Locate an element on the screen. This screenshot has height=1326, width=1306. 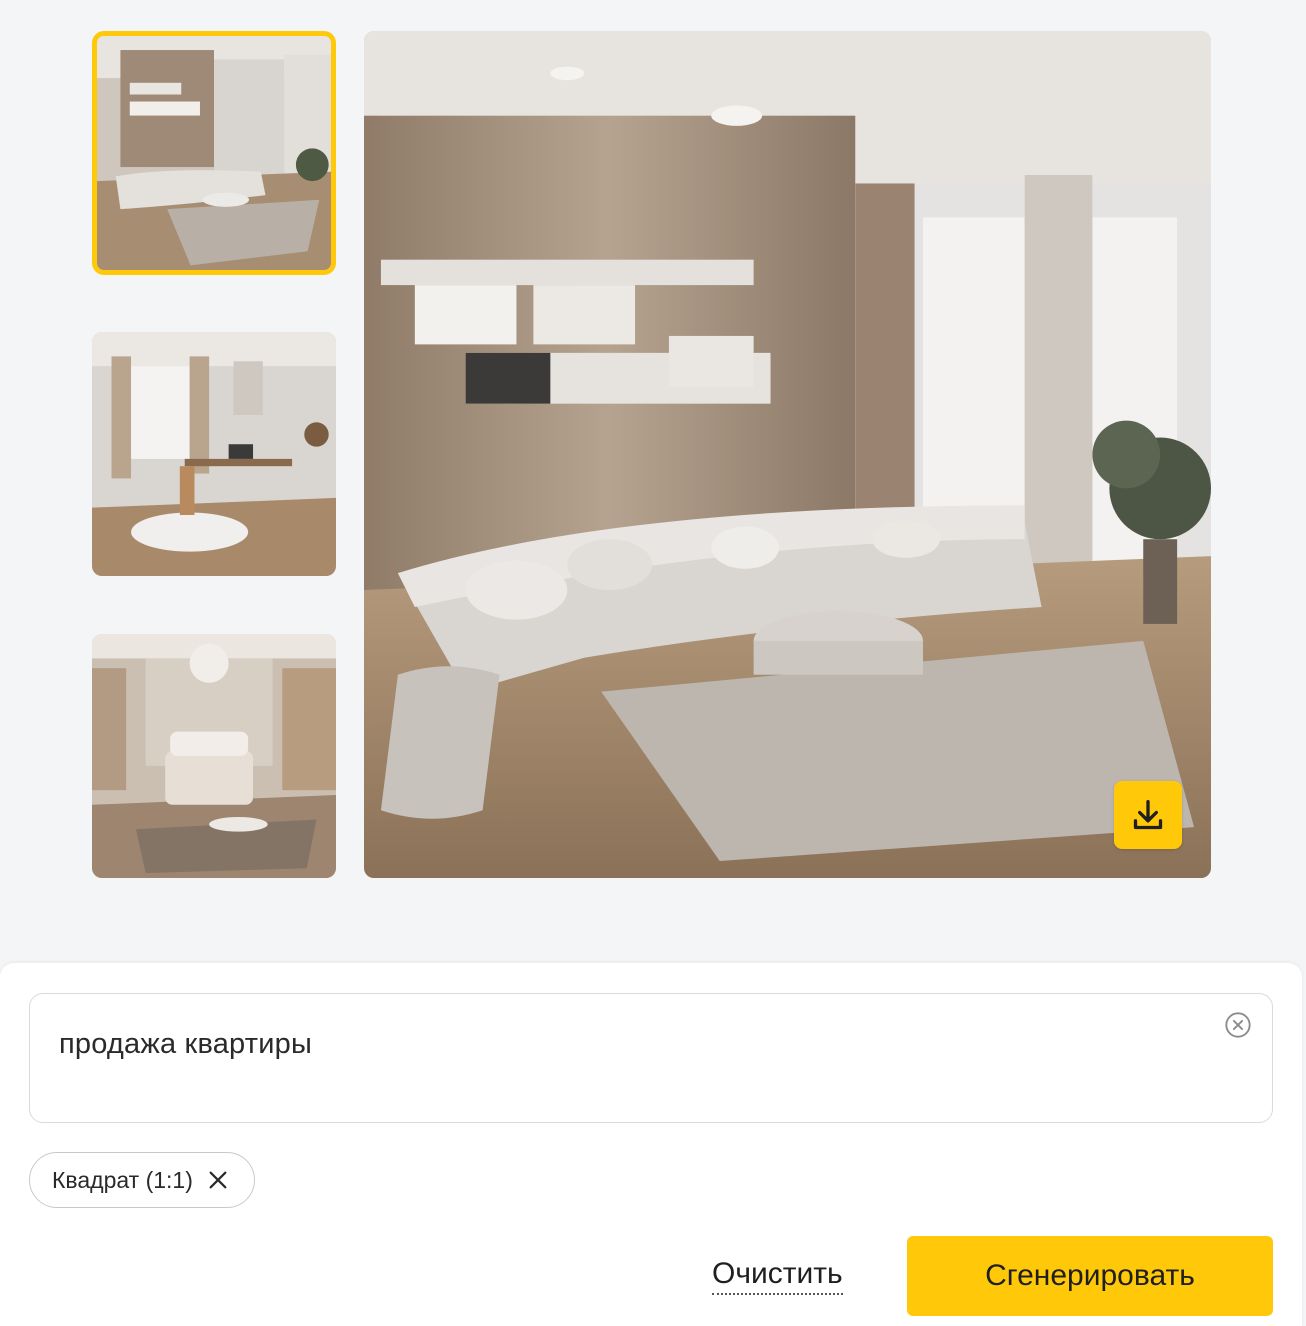
study-room-image is located at coordinates (214, 454).